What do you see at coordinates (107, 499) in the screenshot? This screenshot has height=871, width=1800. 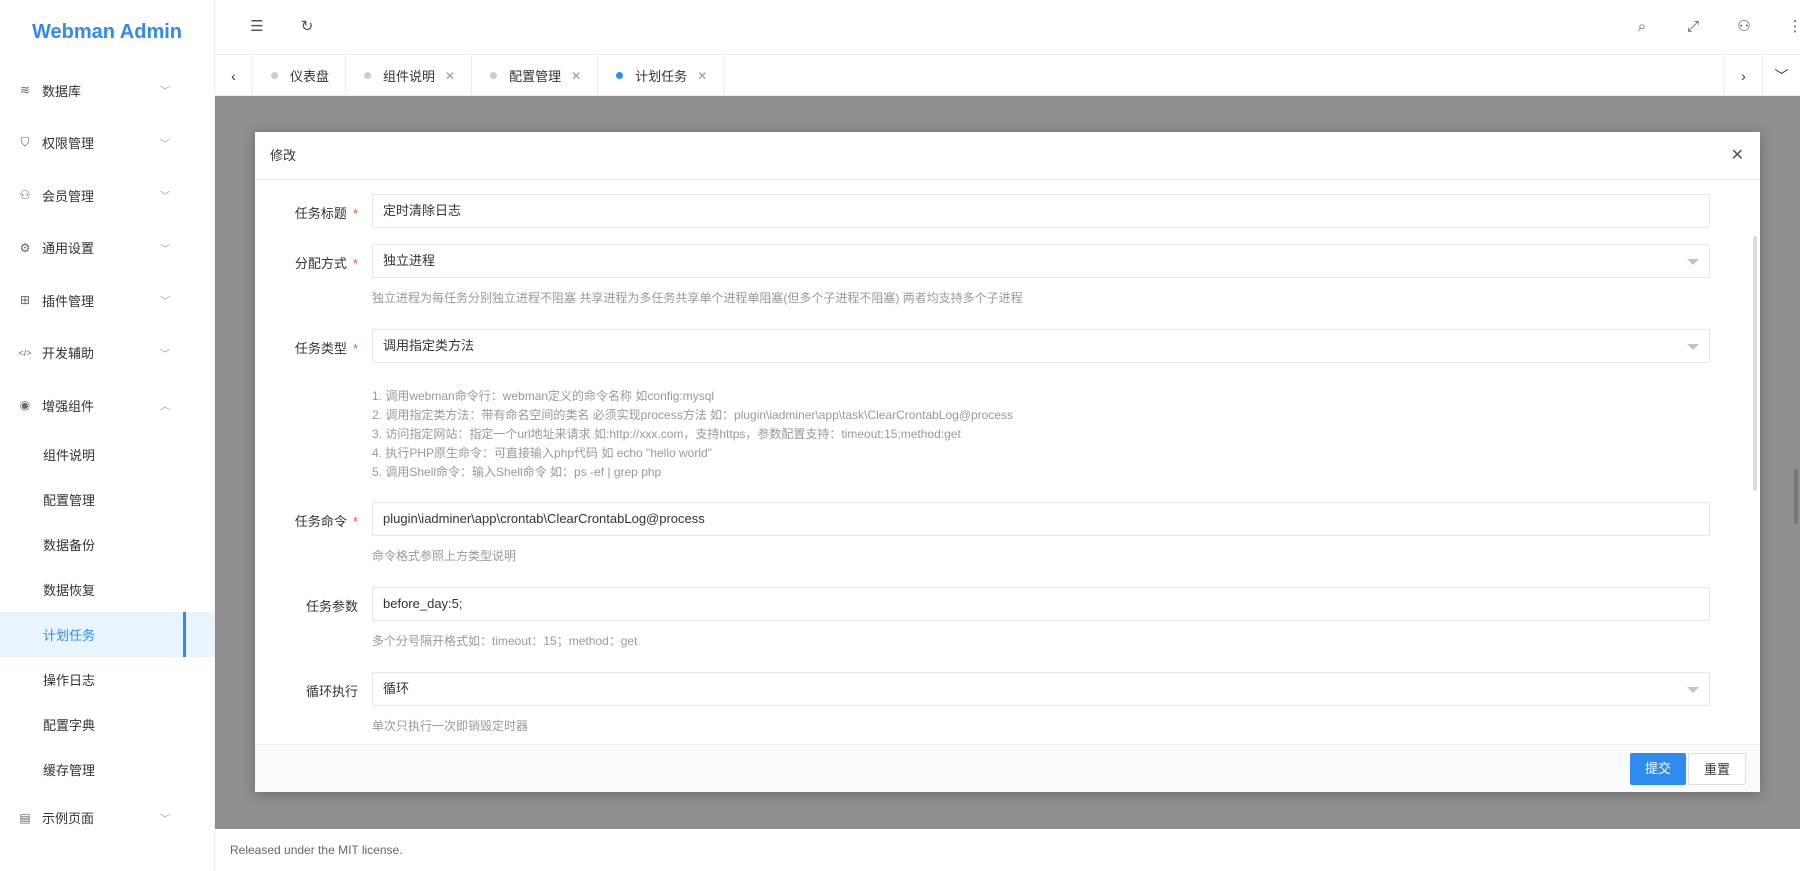 I see `sidebar-subitem-config: 配置管理` at bounding box center [107, 499].